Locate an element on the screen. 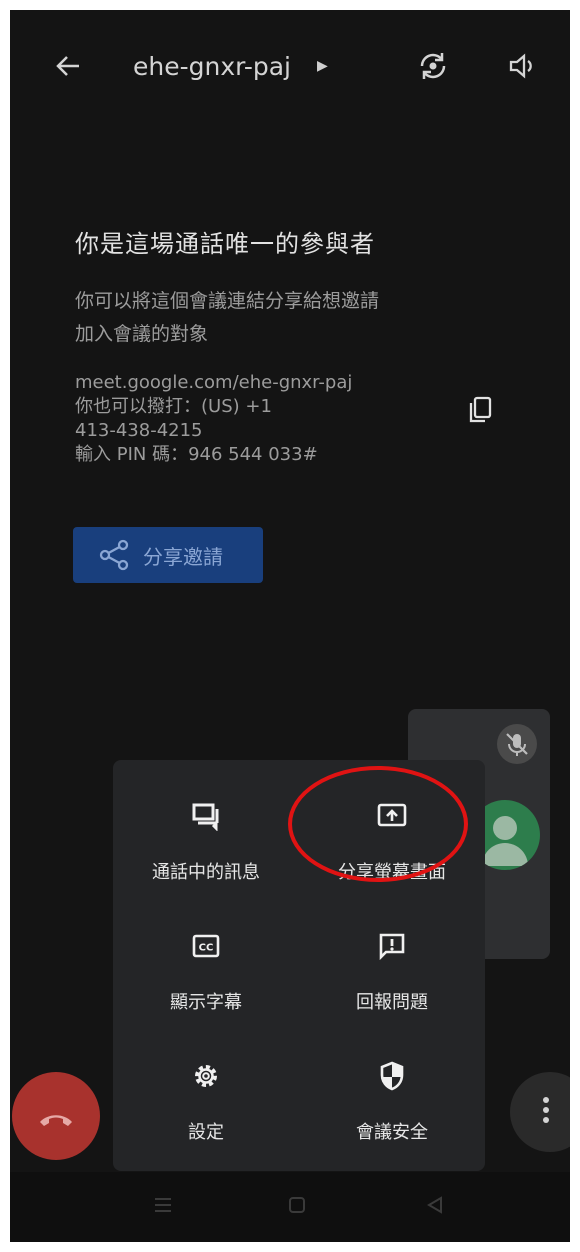  dial-in-number: 413-438-4215 is located at coordinates (265, 431).